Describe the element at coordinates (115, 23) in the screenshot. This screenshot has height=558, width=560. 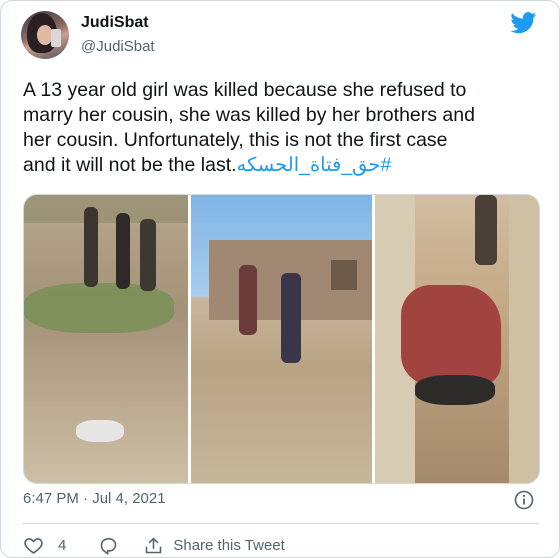
I see `display-name: JudiSbat` at that location.